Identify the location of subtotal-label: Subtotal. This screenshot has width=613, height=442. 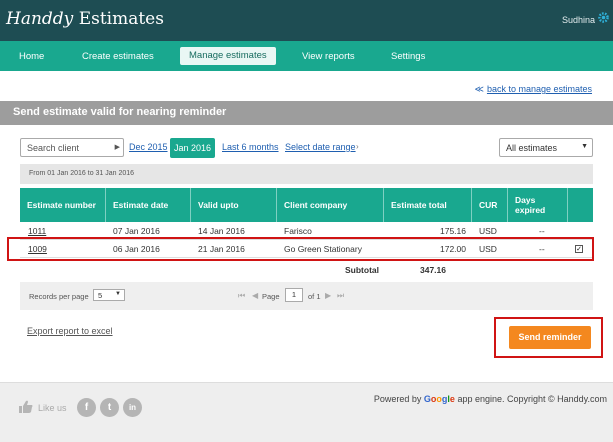
(362, 270).